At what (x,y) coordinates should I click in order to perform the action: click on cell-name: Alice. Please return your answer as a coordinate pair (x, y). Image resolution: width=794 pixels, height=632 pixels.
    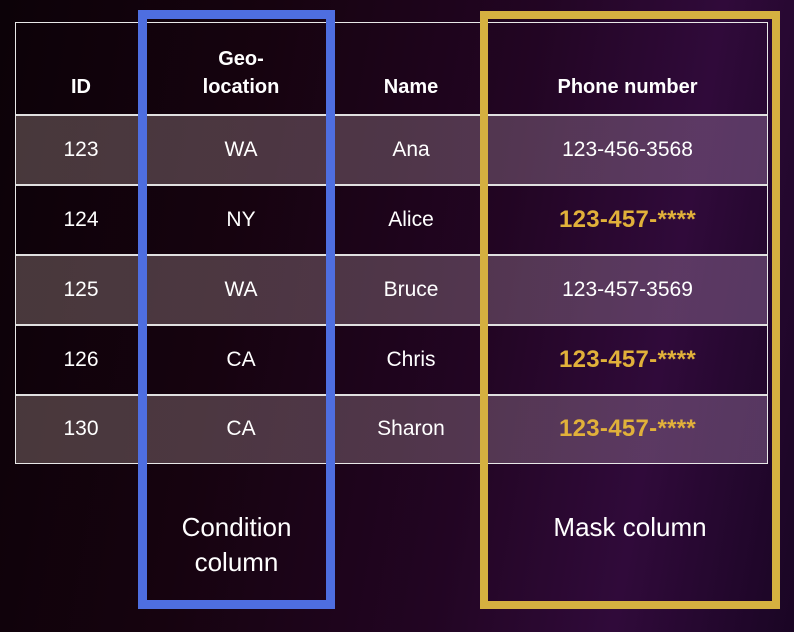
    Looking at the image, I should click on (411, 219).